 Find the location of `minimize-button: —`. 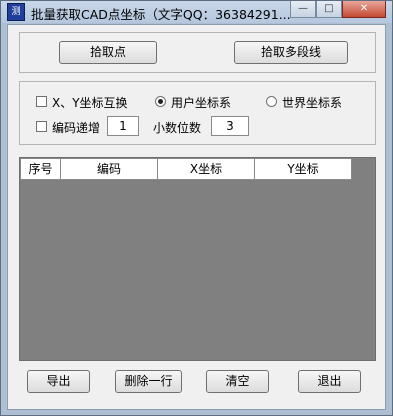

minimize-button: — is located at coordinates (303, 9).